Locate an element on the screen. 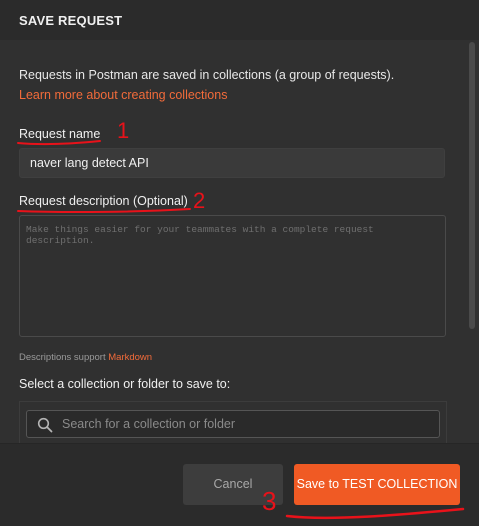 This screenshot has height=526, width=479. dialog-header: SAVE REQUEST is located at coordinates (239, 20).